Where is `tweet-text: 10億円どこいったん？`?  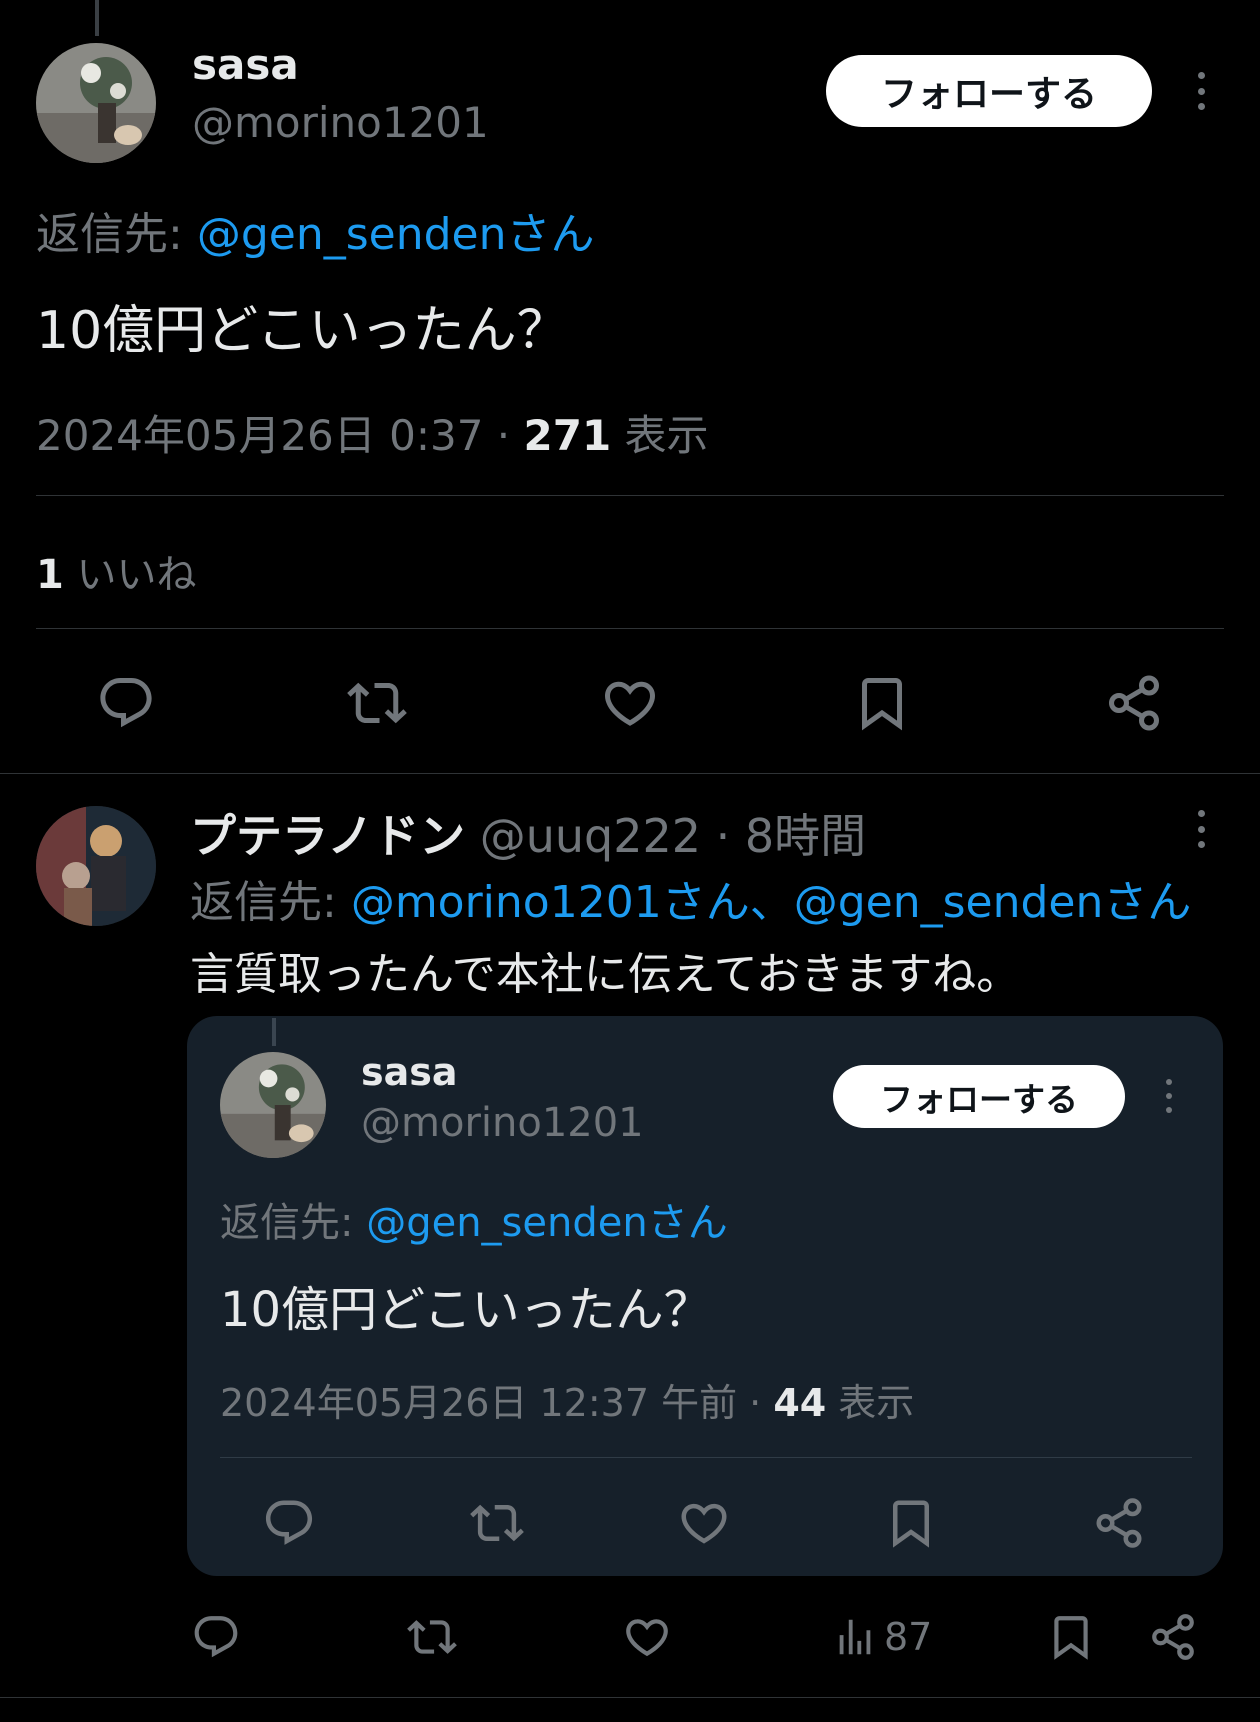
tweet-text: 10億円どこいったん？ is located at coordinates (302, 331).